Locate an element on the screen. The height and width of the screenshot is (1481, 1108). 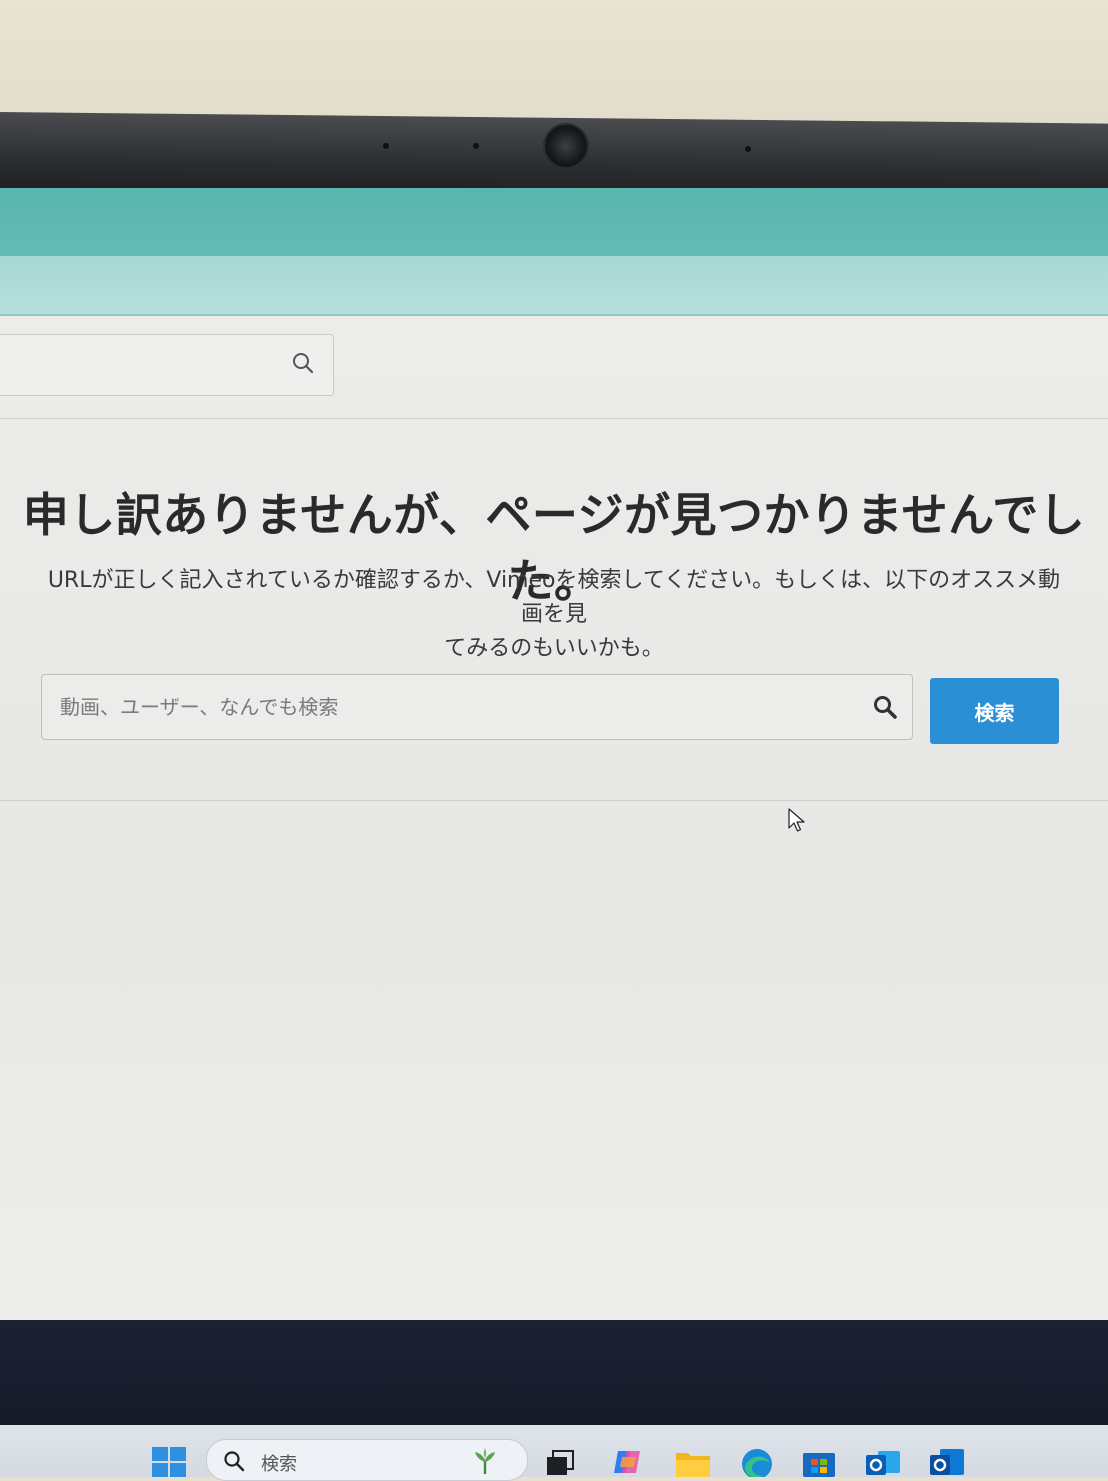
taskbar-search-label: 検索 is located at coordinates (279, 1464).